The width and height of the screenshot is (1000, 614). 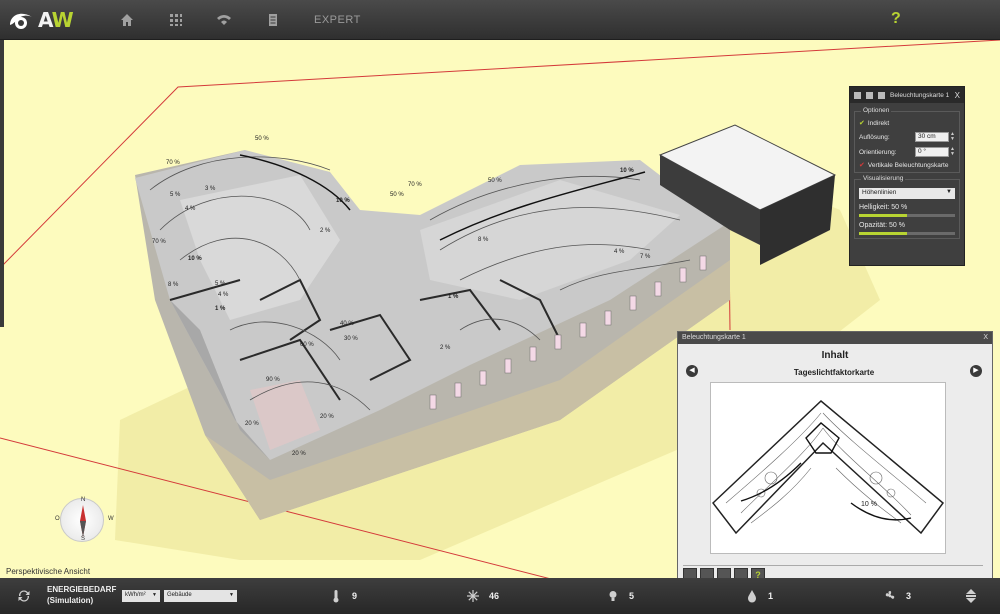 I want to click on compass-o: O, so click(x=57, y=519).